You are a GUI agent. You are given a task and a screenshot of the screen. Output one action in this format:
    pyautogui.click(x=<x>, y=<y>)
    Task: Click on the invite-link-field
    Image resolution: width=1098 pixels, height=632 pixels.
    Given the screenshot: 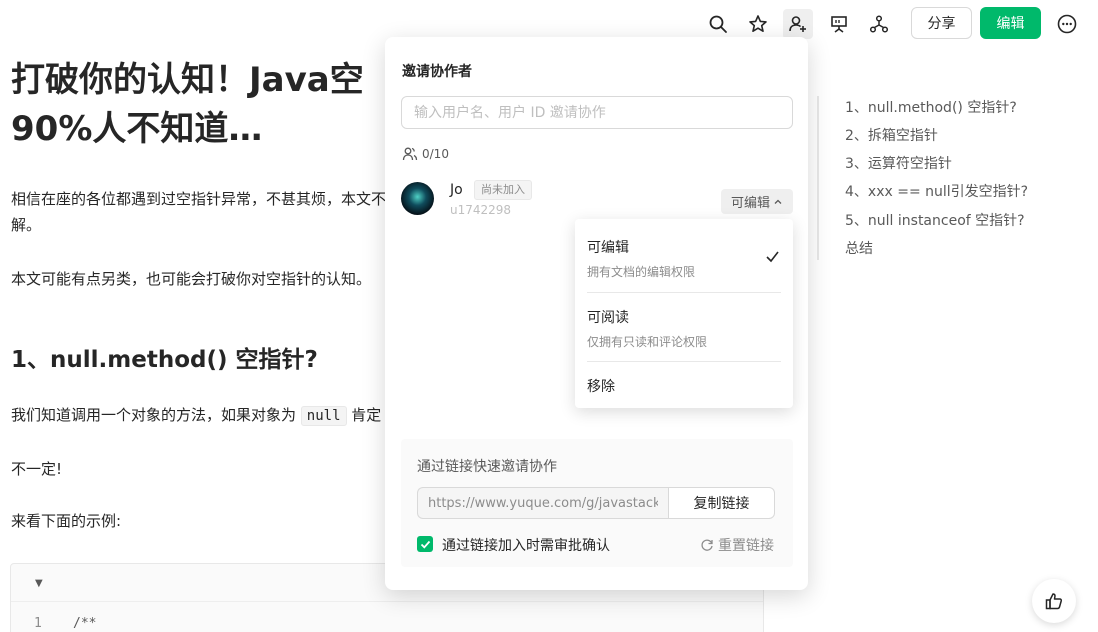 What is the action you would take?
    pyautogui.click(x=542, y=503)
    